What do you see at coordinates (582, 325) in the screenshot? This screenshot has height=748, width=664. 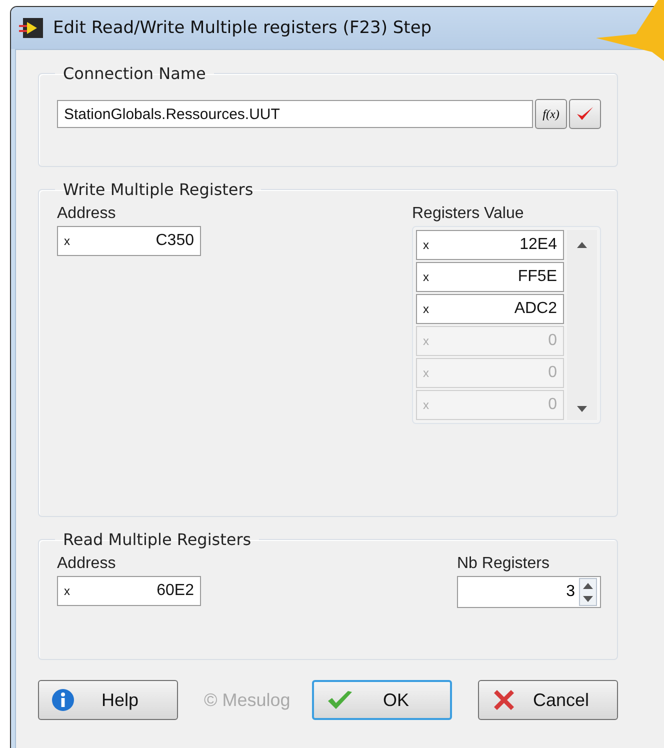 I see `scrollbar` at bounding box center [582, 325].